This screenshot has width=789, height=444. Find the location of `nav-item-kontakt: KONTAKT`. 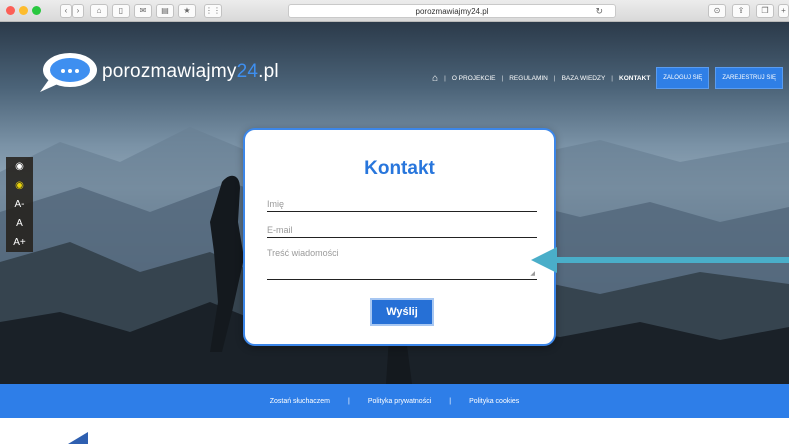

nav-item-kontakt: KONTAKT is located at coordinates (634, 78).